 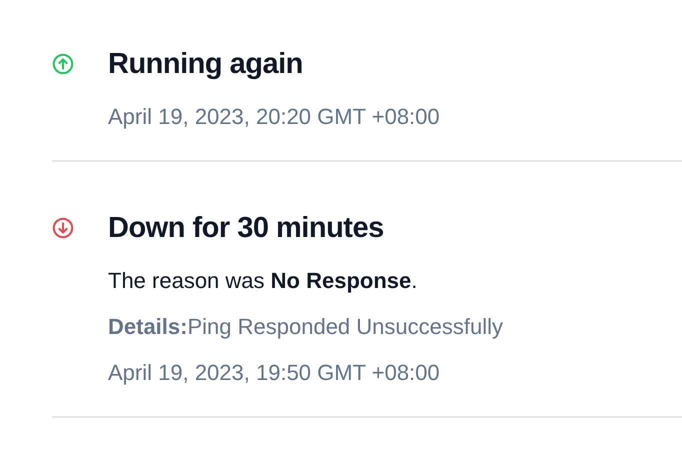 What do you see at coordinates (274, 117) in the screenshot?
I see `event-time: April 19, 2023, 20:20 GMT +08:00` at bounding box center [274, 117].